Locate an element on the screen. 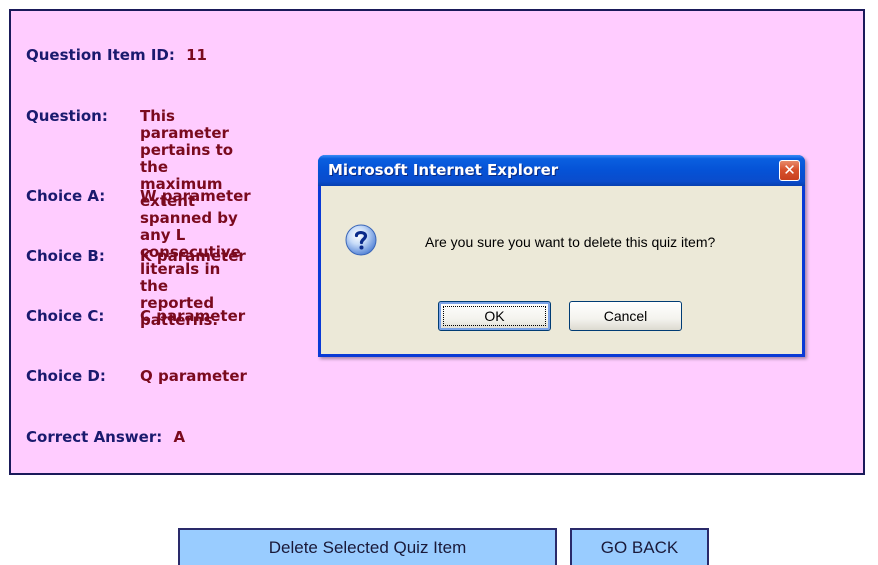 This screenshot has height=565, width=878. choice-a-row: Choice A: W parameter is located at coordinates (138, 196).